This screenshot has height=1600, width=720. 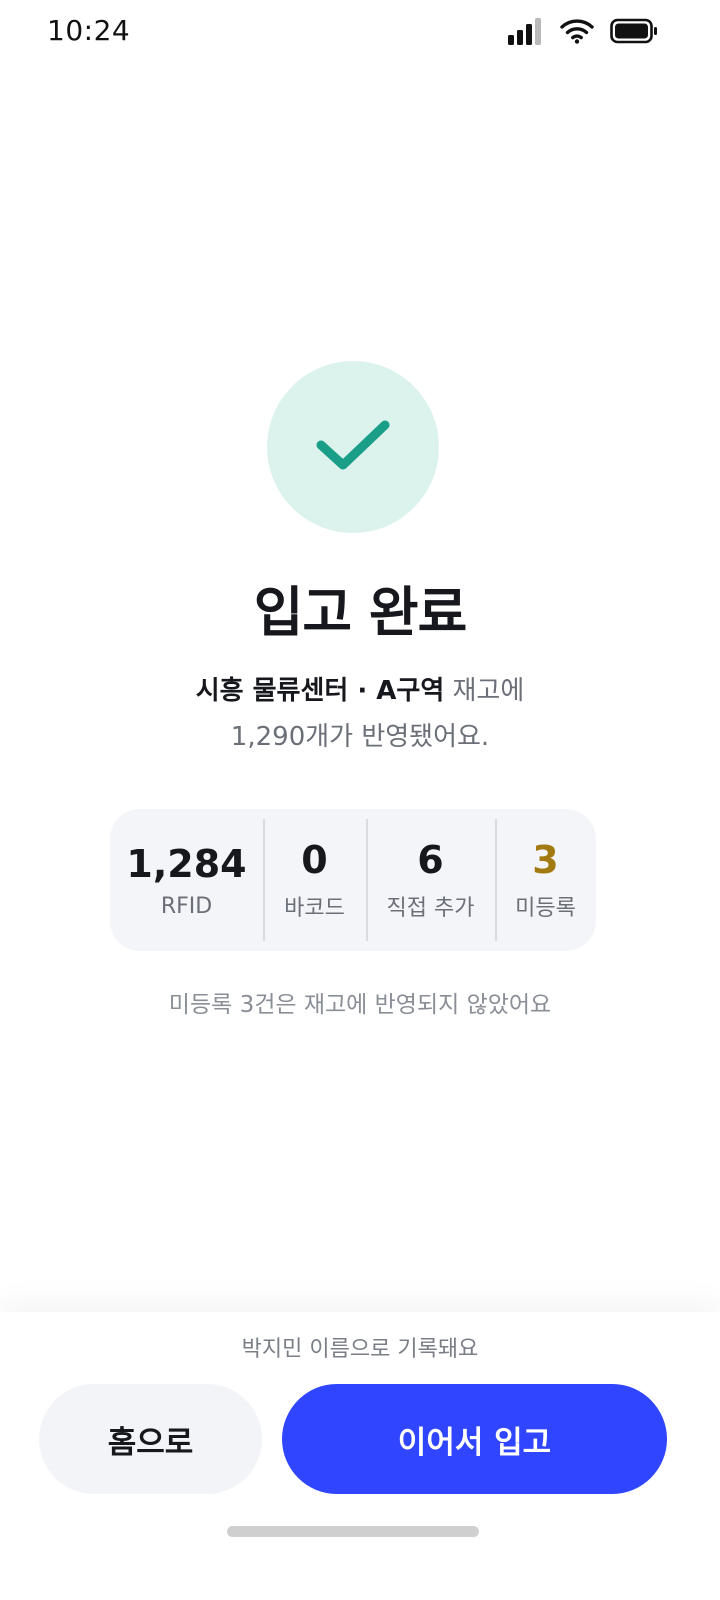 I want to click on stat-label: 바코드, so click(x=314, y=908).